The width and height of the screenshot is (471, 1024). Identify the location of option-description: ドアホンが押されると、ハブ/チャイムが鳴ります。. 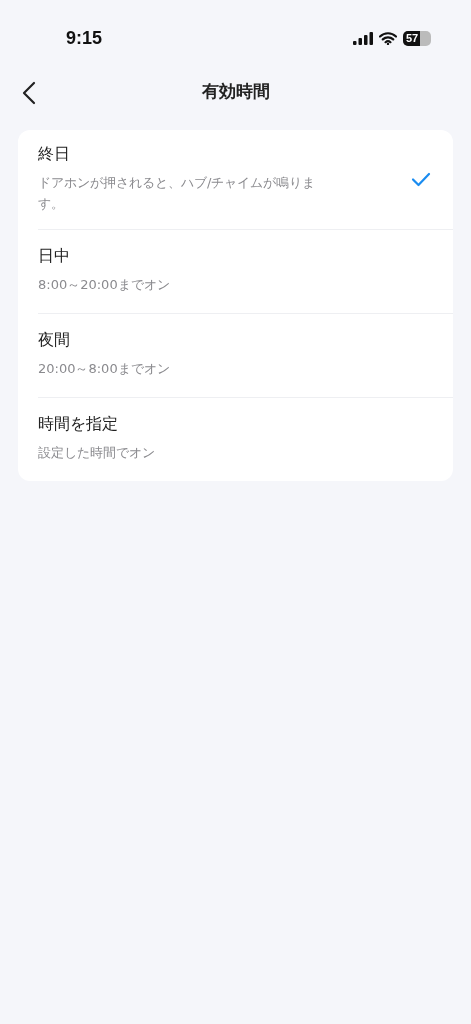
(177, 193).